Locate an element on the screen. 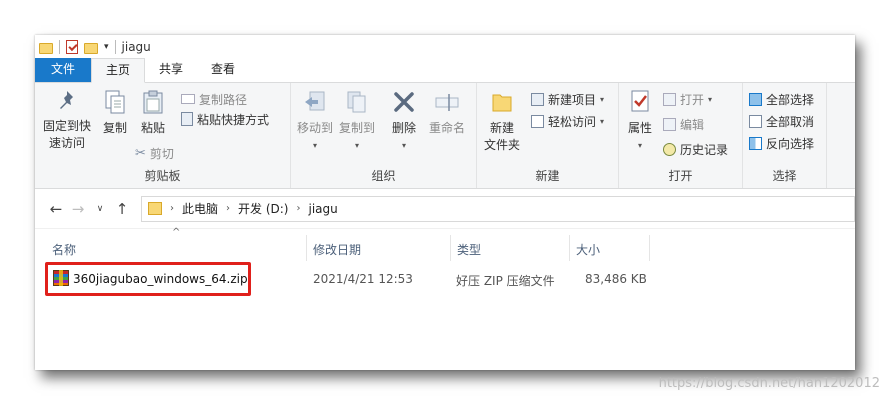  history-button: 历史记录 is located at coordinates (695, 149).